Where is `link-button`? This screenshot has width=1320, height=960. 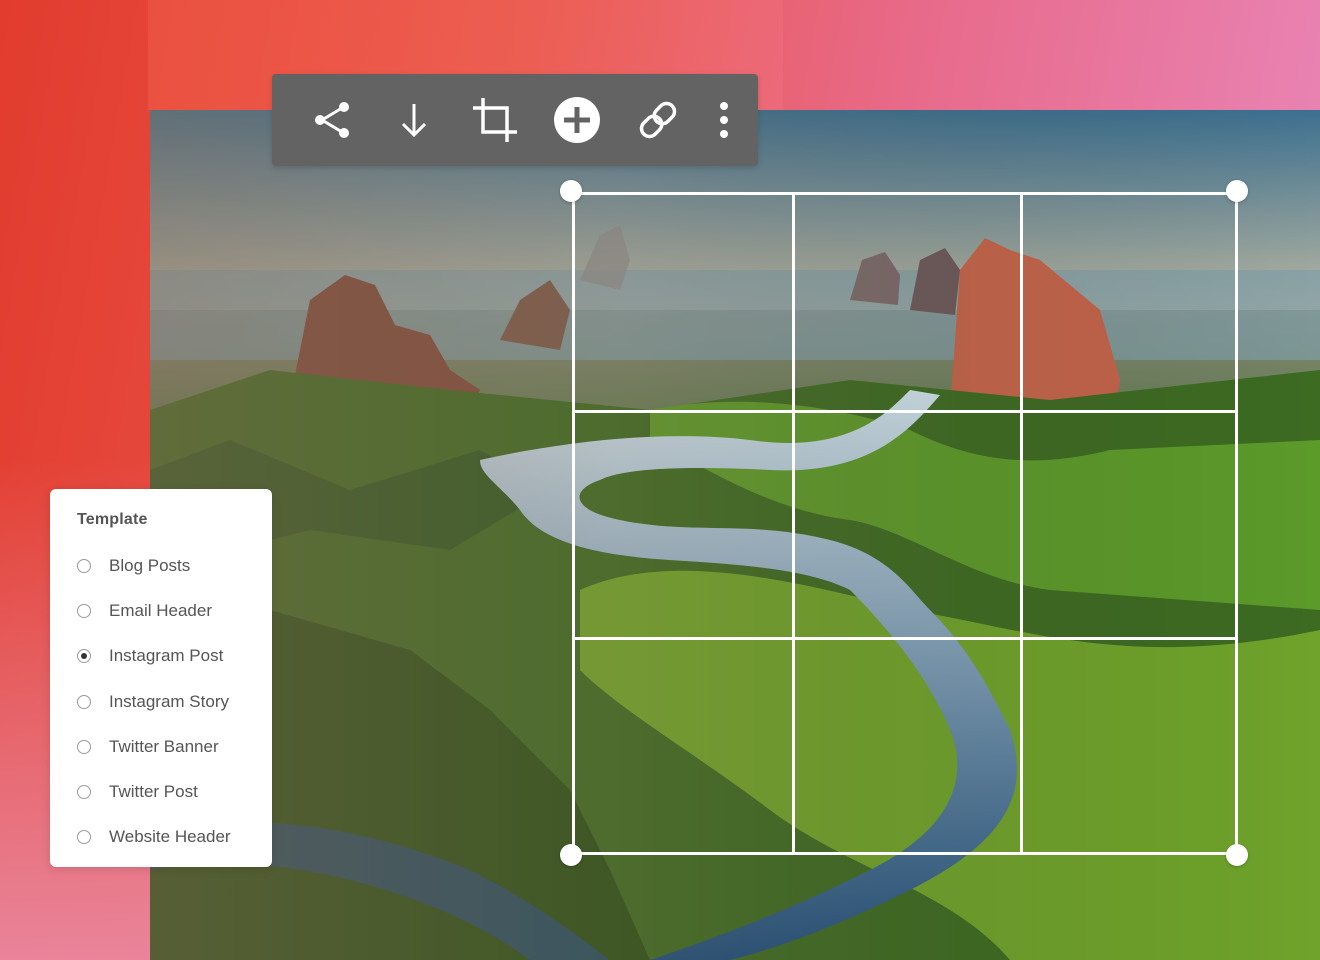
link-button is located at coordinates (658, 120).